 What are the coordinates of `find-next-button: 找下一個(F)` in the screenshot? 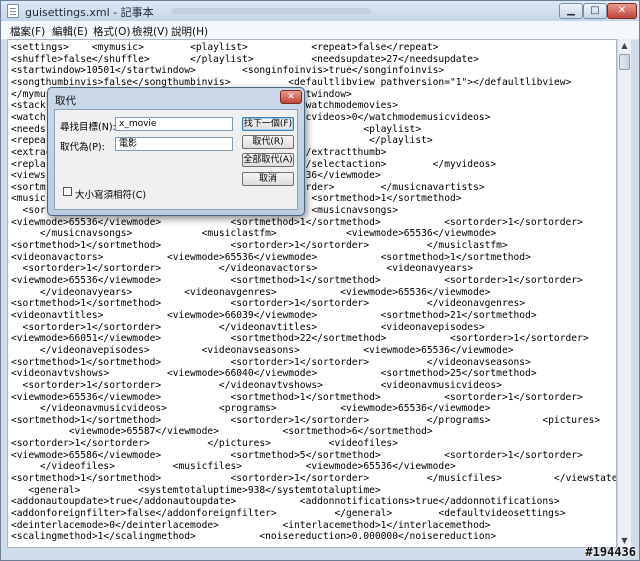 It's located at (268, 124).